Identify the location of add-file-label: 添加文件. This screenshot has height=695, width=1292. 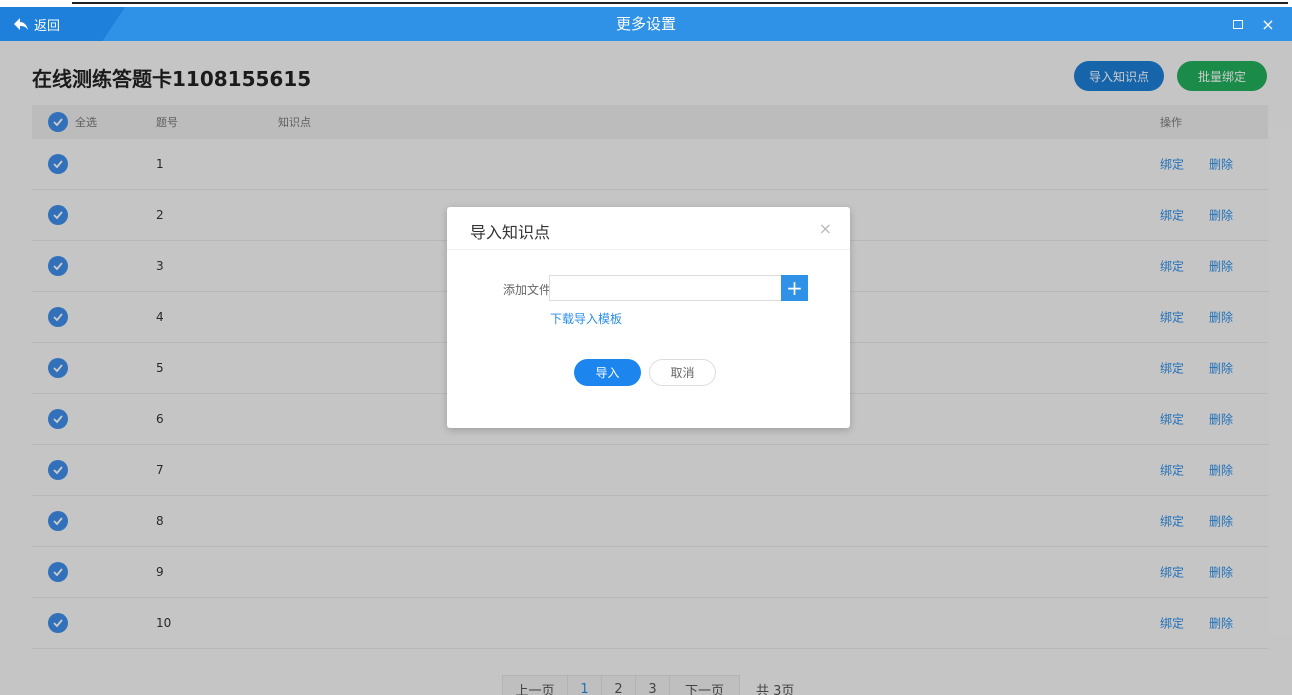
(527, 290).